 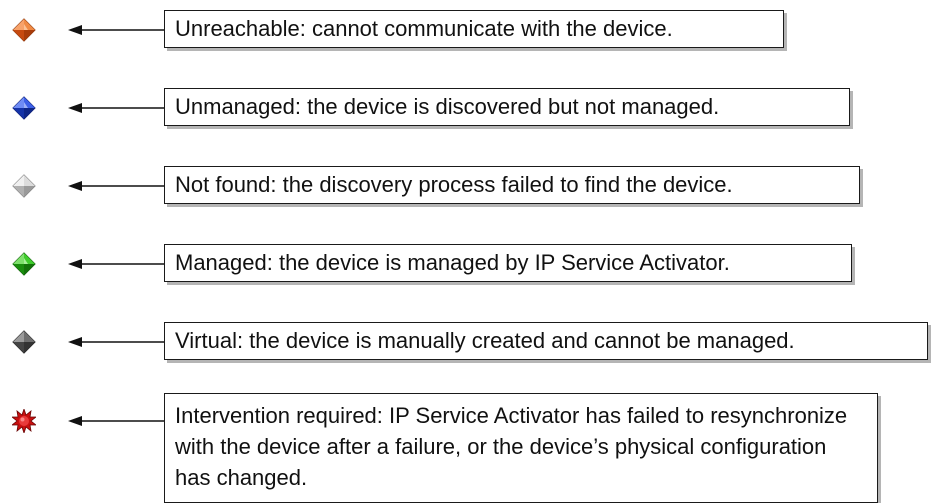 What do you see at coordinates (24, 342) in the screenshot?
I see `dark-gray-diamond-icon` at bounding box center [24, 342].